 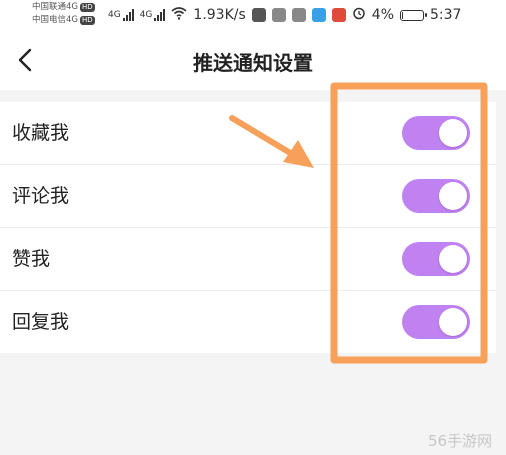 I want to click on alarm-icon, so click(x=359, y=15).